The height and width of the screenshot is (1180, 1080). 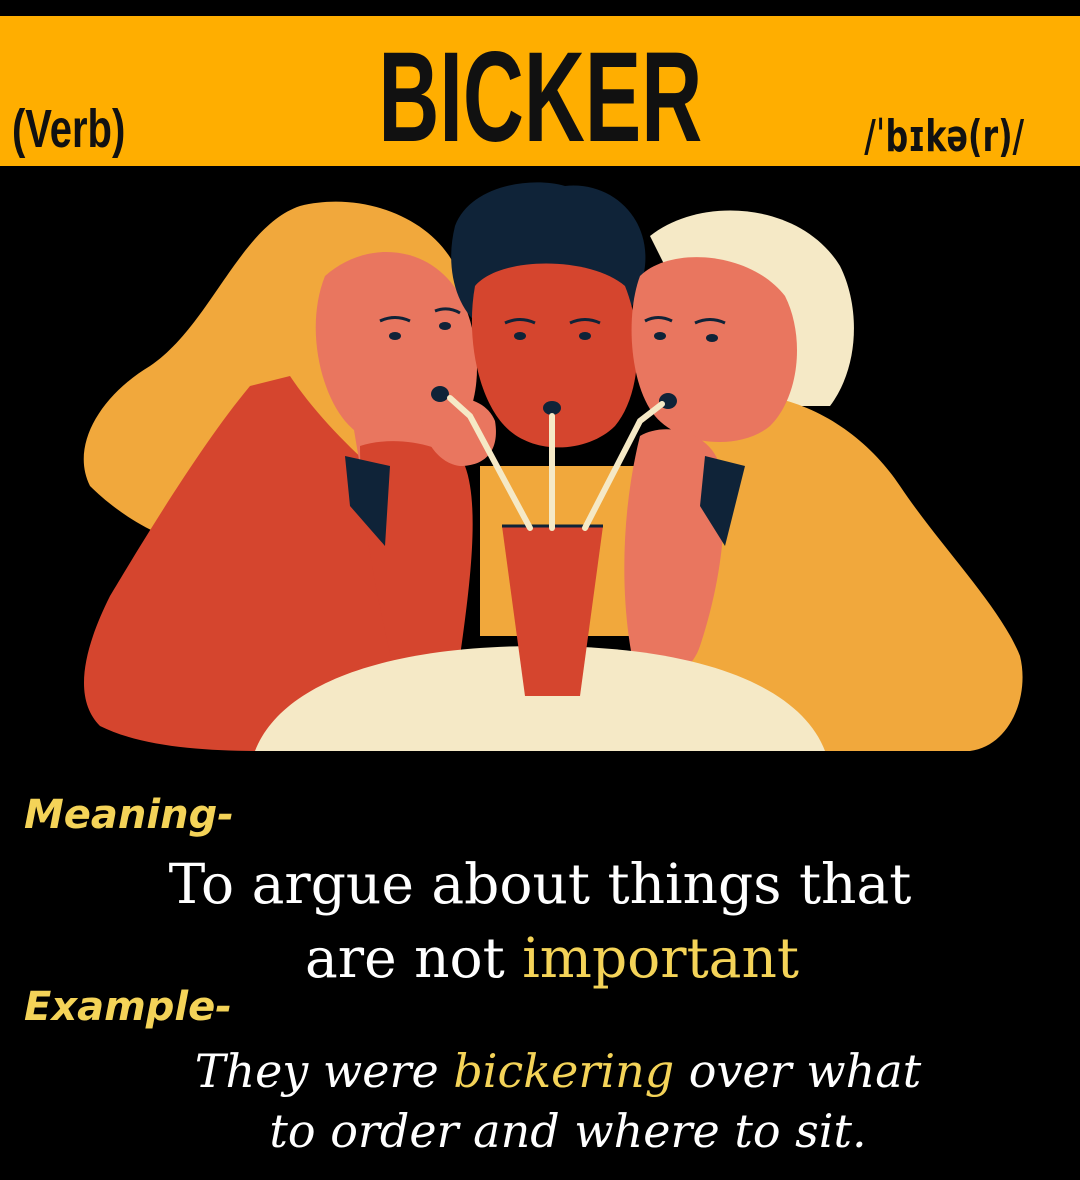 I want to click on right-face, so click(x=714, y=350).